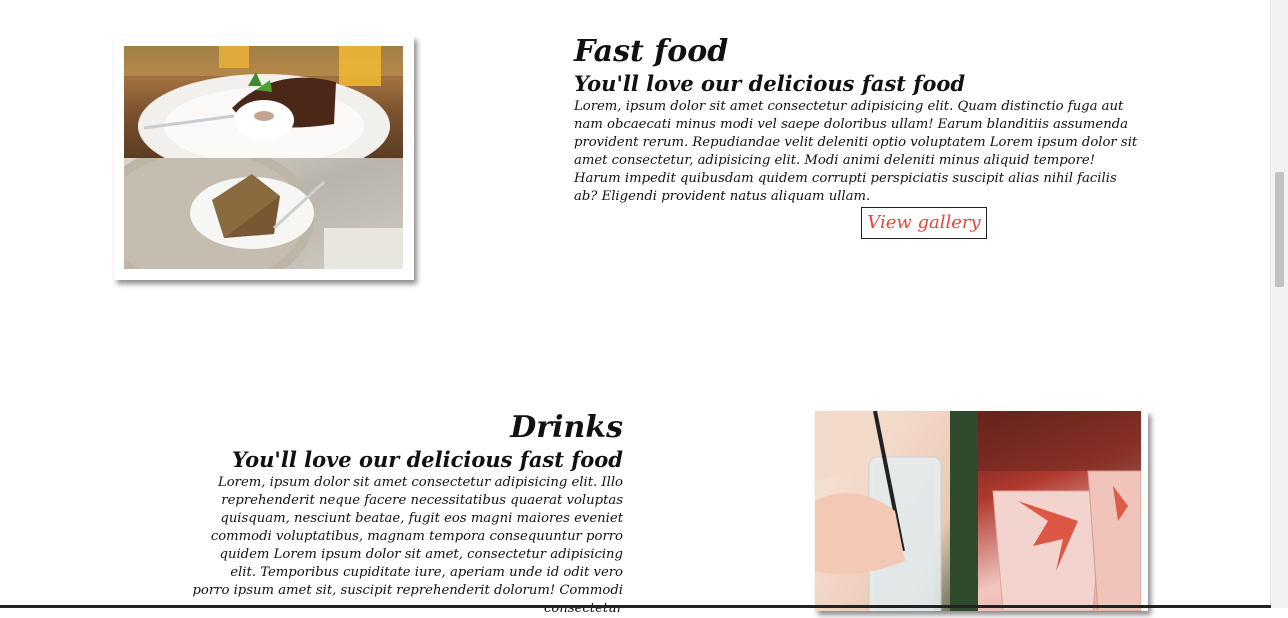 Image resolution: width=1288 pixels, height=618 pixels. Describe the element at coordinates (896, 511) in the screenshot. I see `drinking-glass-photo` at that location.